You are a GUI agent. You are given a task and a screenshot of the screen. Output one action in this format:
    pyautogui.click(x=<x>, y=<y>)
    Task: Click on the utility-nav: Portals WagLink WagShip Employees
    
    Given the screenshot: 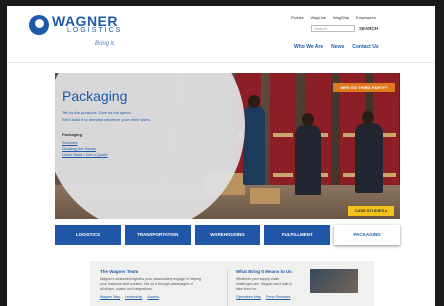 What is the action you would take?
    pyautogui.click(x=333, y=17)
    